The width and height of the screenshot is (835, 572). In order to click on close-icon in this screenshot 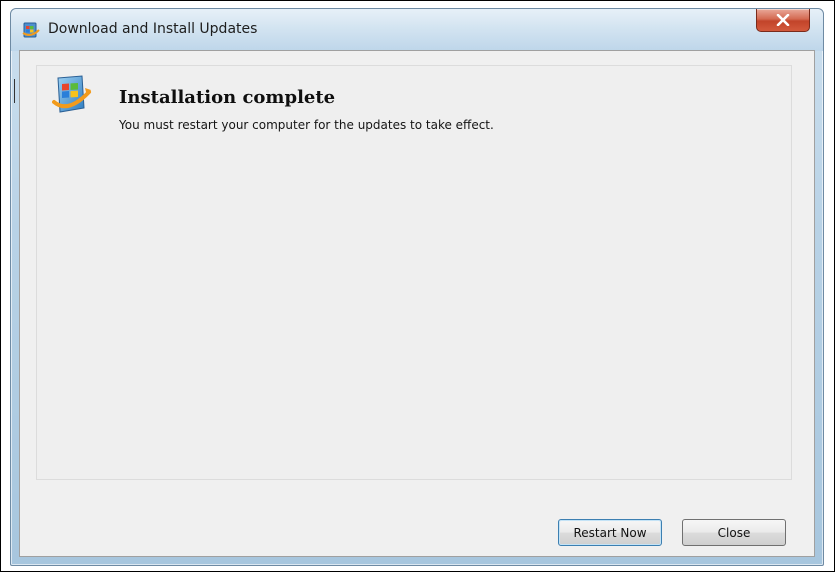, I will do `click(783, 20)`.